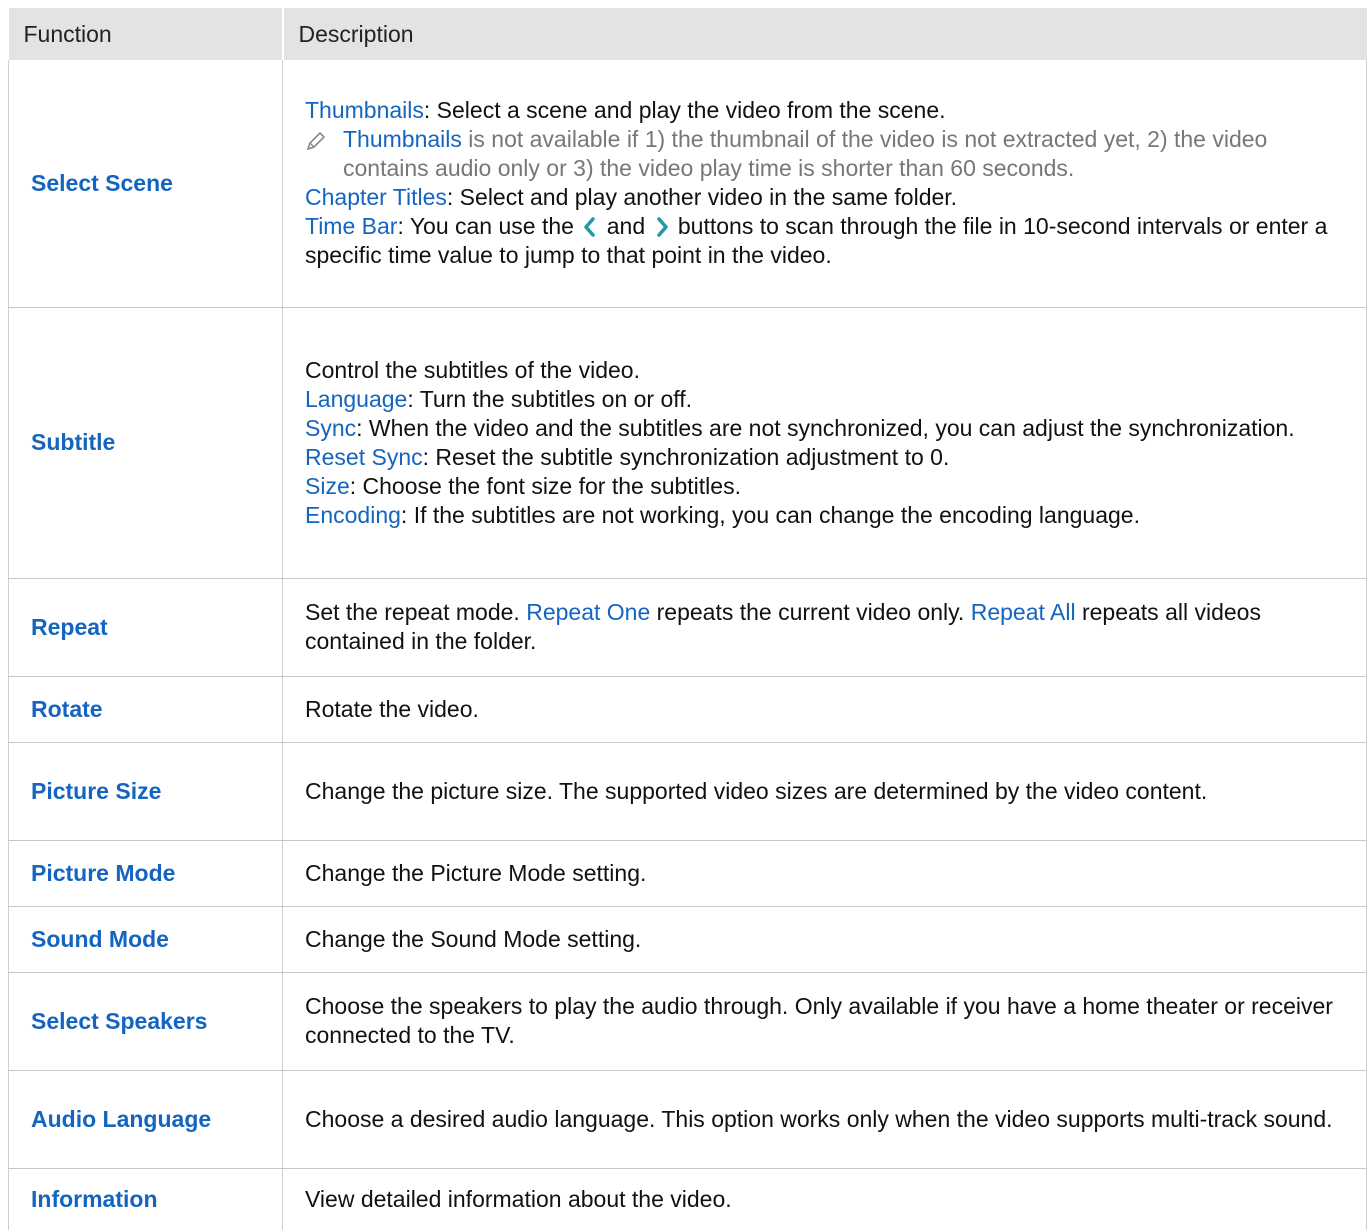  Describe the element at coordinates (145, 1021) in the screenshot. I see `function-cell: Select Speakers` at that location.